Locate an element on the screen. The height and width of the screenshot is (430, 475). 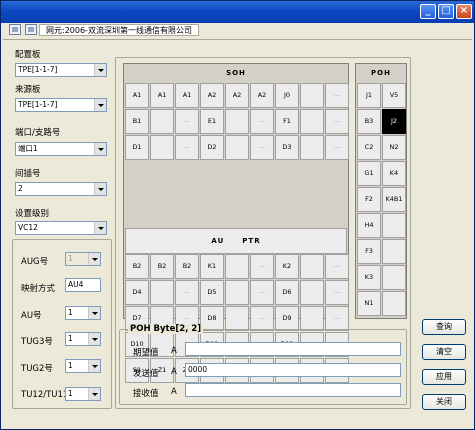
soh-cell: D2 is located at coordinates (212, 147).